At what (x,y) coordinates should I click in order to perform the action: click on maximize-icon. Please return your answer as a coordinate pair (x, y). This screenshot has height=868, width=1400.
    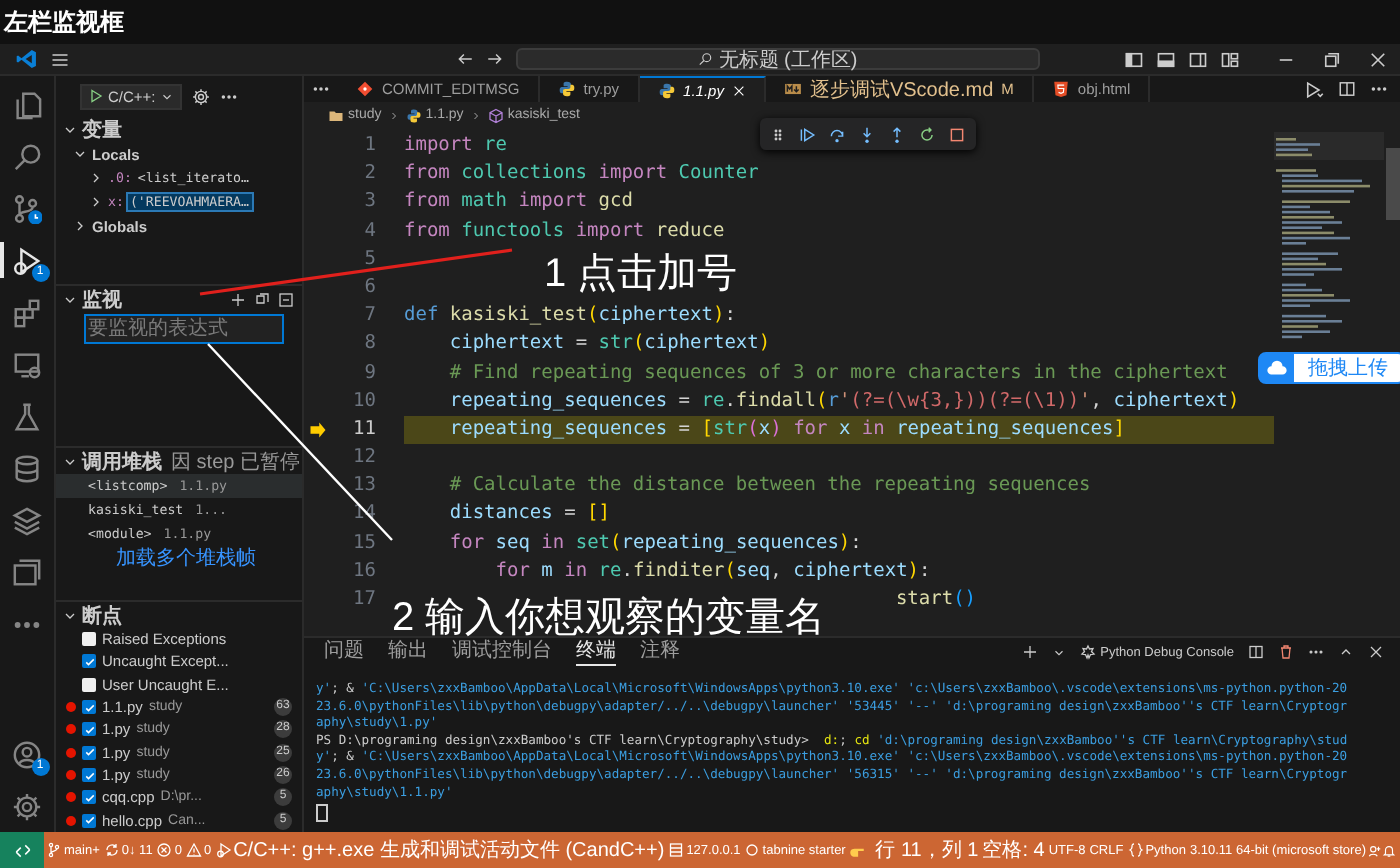
    Looking at the image, I should click on (1346, 652).